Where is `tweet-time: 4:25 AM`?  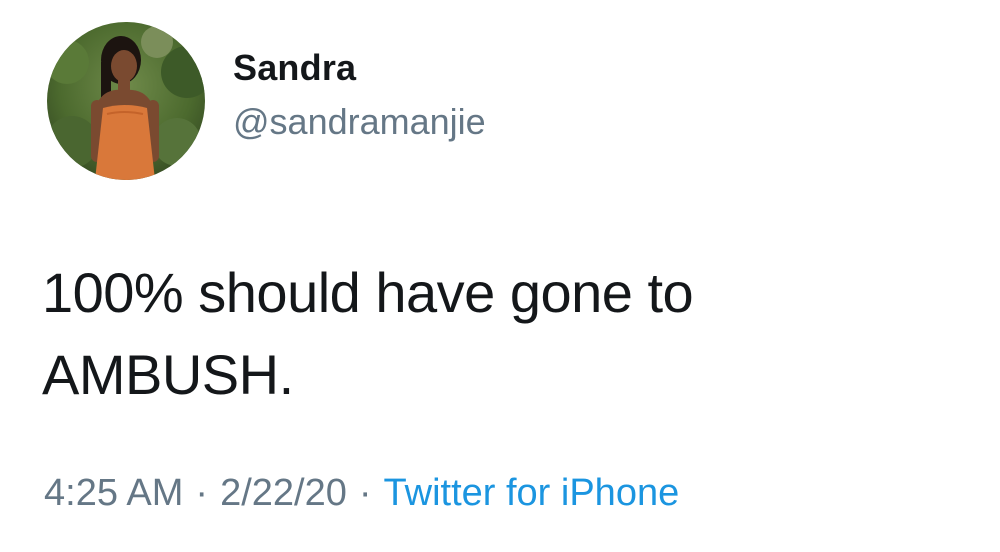 tweet-time: 4:25 AM is located at coordinates (113, 493).